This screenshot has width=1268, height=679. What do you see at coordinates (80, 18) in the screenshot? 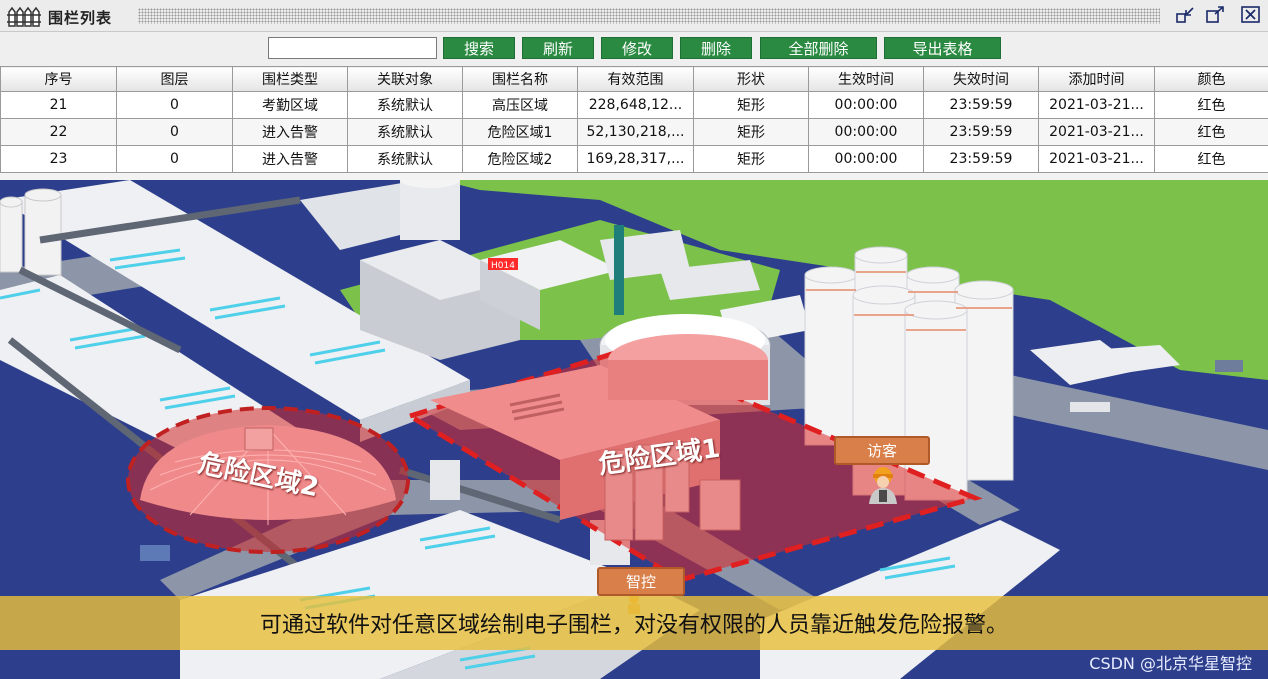
I see `window-title: 围栏列表` at bounding box center [80, 18].